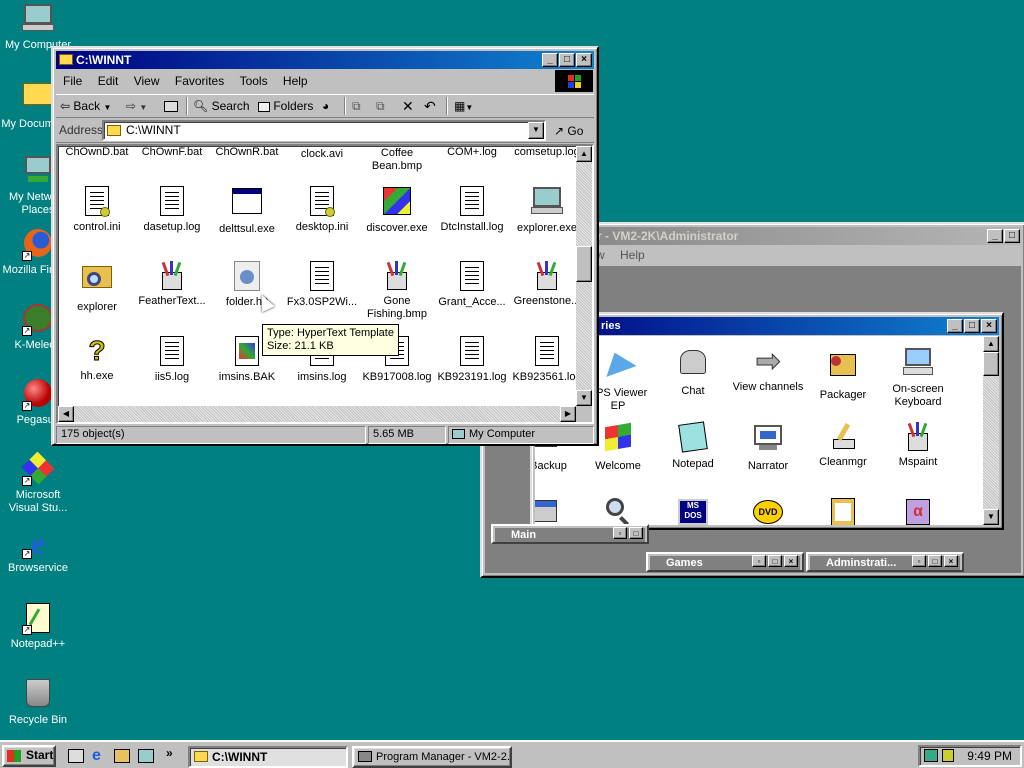 The width and height of the screenshot is (1024, 768). What do you see at coordinates (693, 446) in the screenshot?
I see `program-item-notepad: Notepad` at bounding box center [693, 446].